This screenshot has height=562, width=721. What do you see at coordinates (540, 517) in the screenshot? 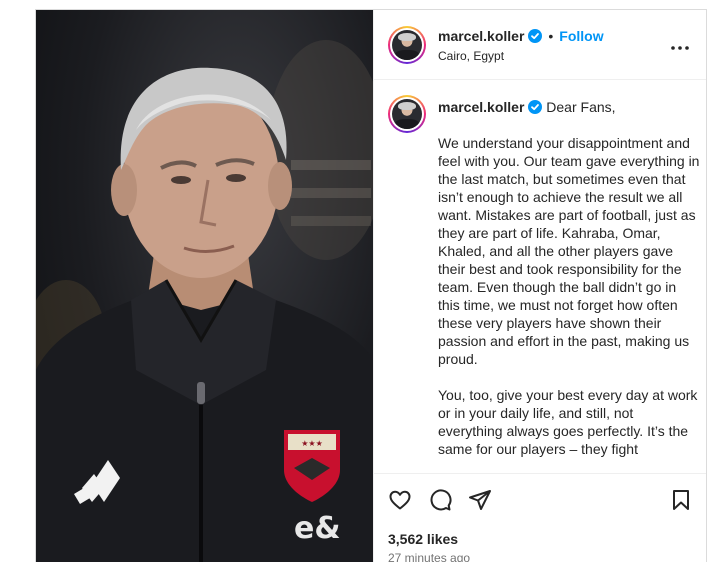
I see `post-actions: 3,562 likes 27 minutes ago` at bounding box center [540, 517].